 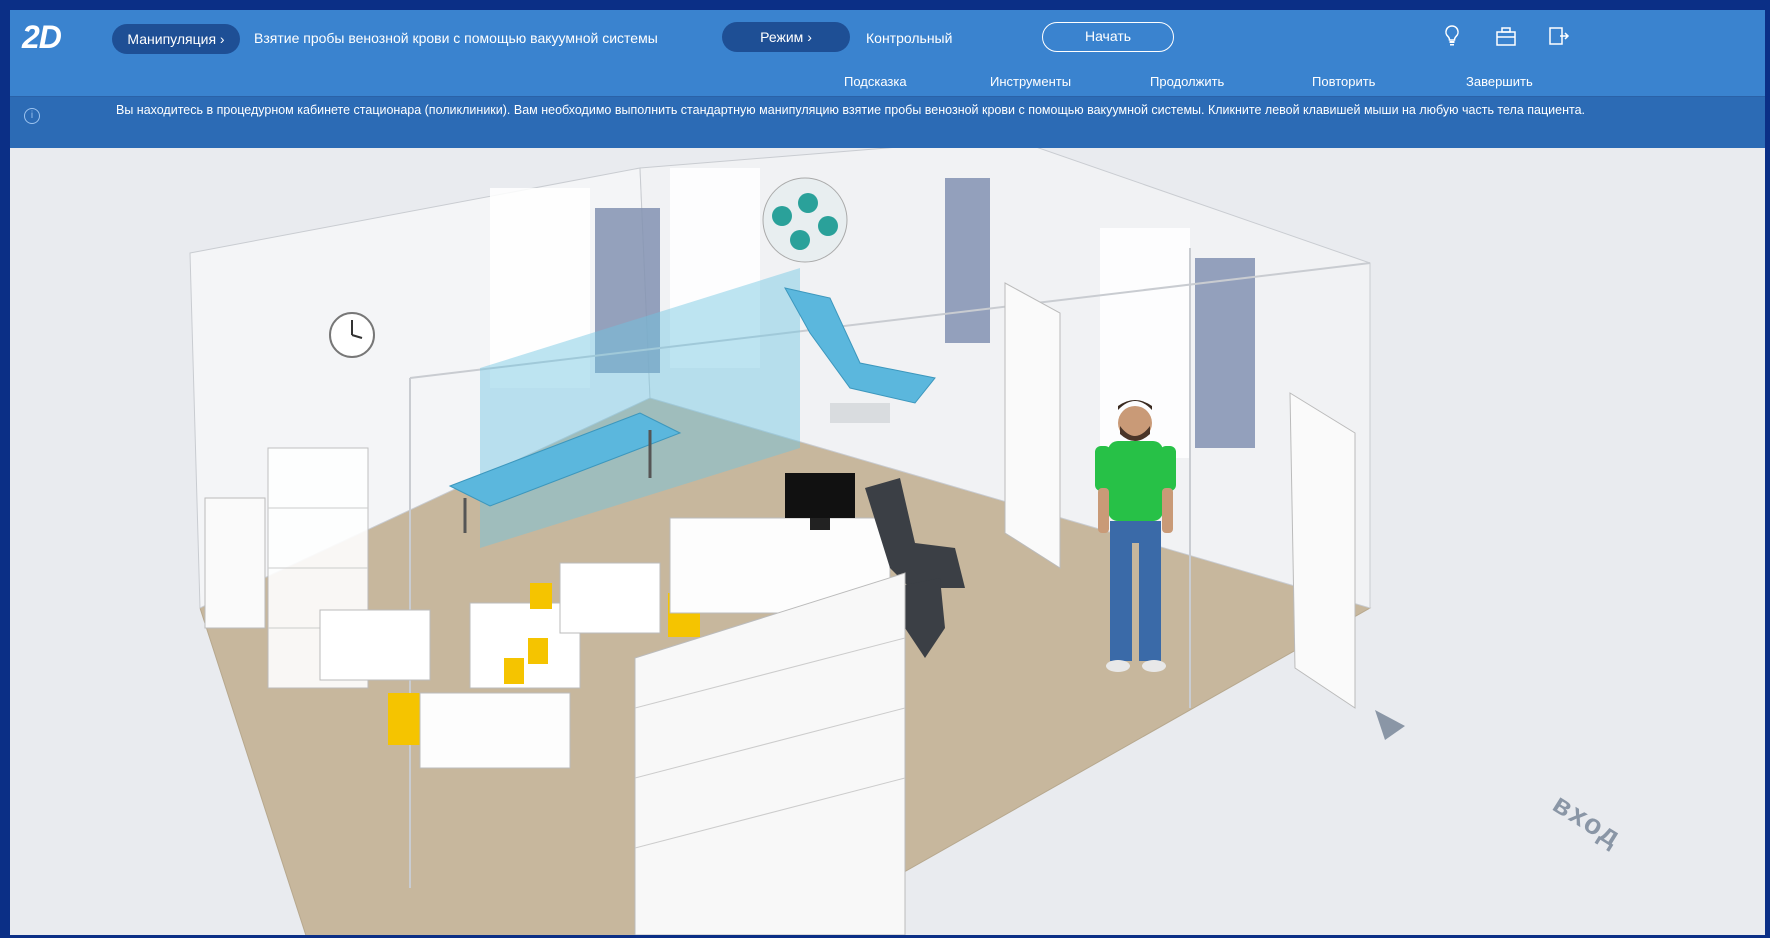 What do you see at coordinates (786, 37) in the screenshot?
I see `mode-button: Режим ›` at bounding box center [786, 37].